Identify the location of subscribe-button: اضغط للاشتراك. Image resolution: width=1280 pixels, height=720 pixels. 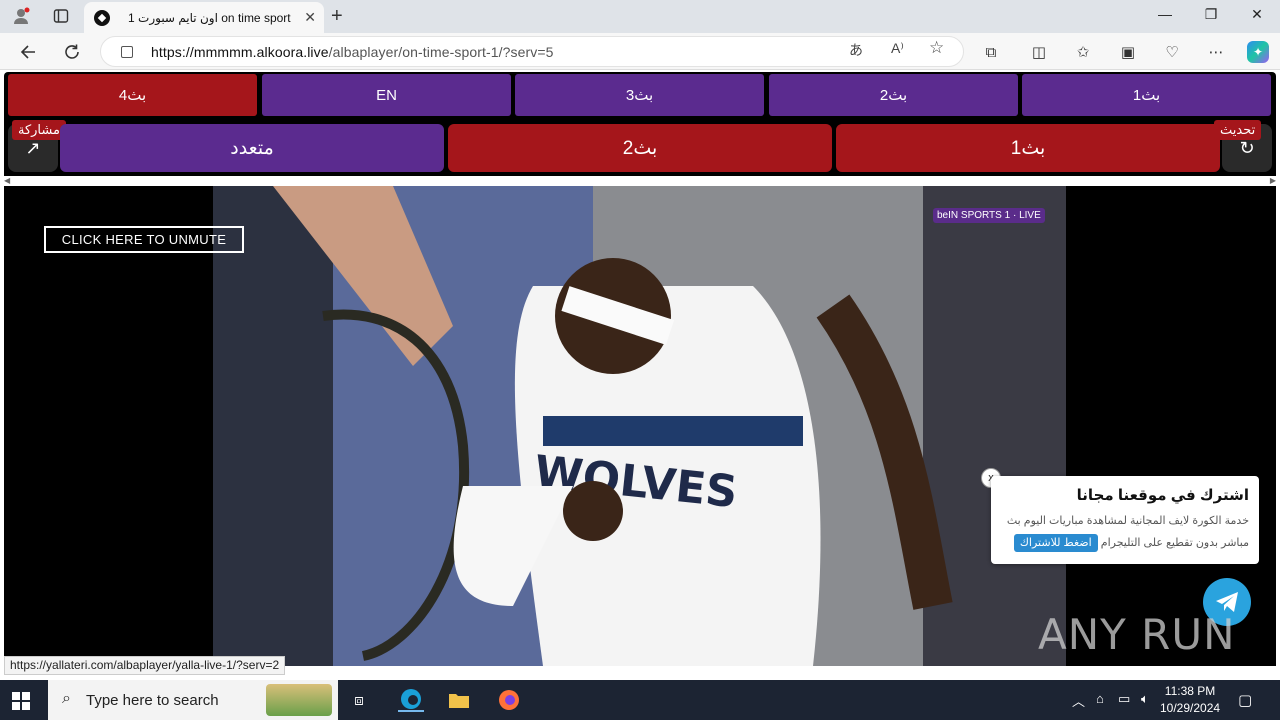
(1055, 543).